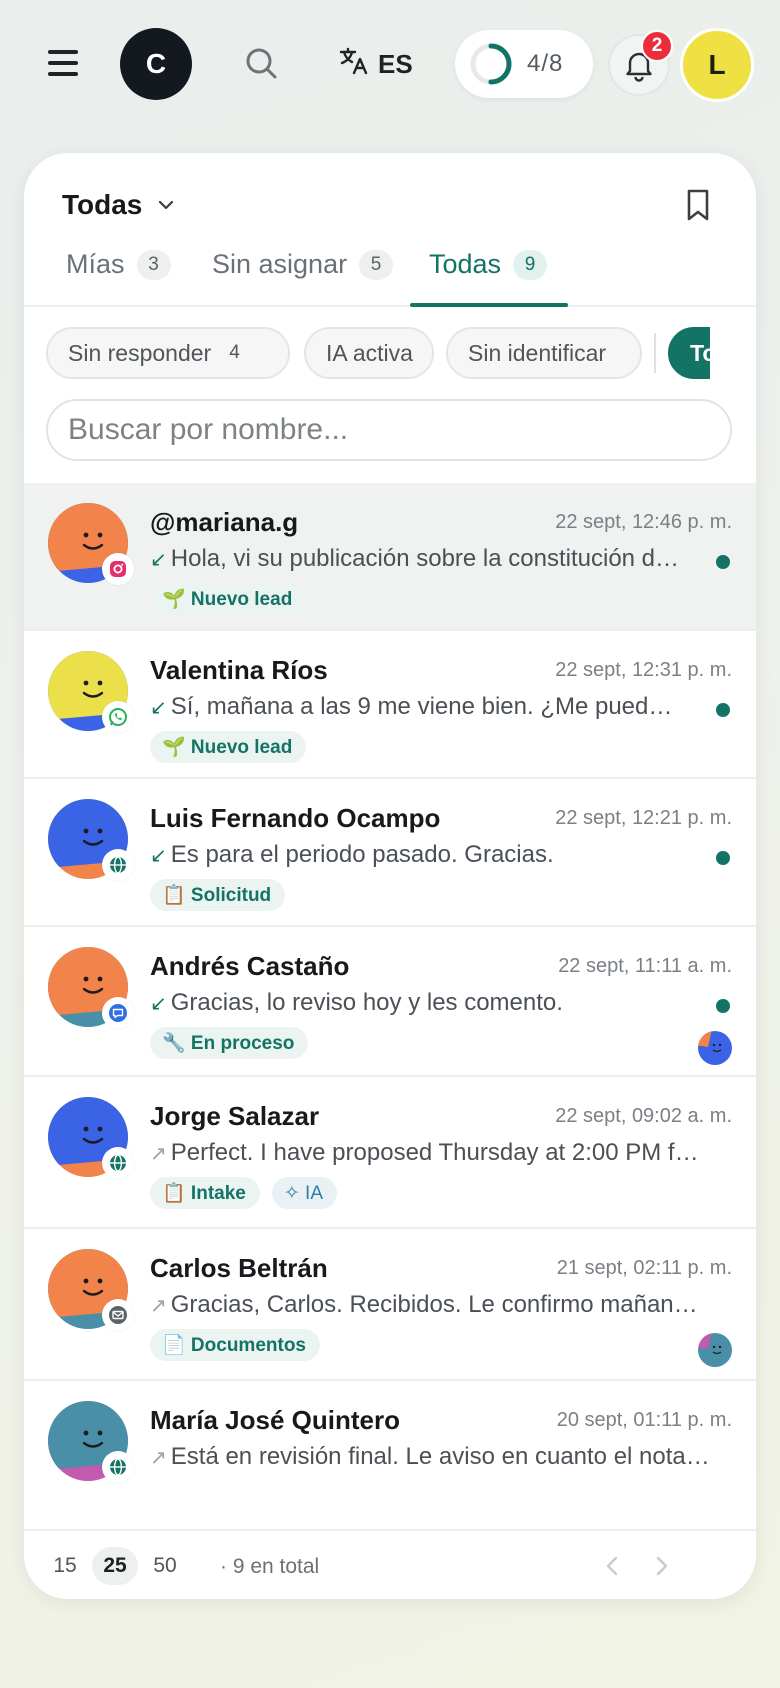 This screenshot has height=1688, width=780. Describe the element at coordinates (415, 1003) in the screenshot. I see `message-preview: ↙ Gracias, lo reviso hoy y les comento.` at that location.